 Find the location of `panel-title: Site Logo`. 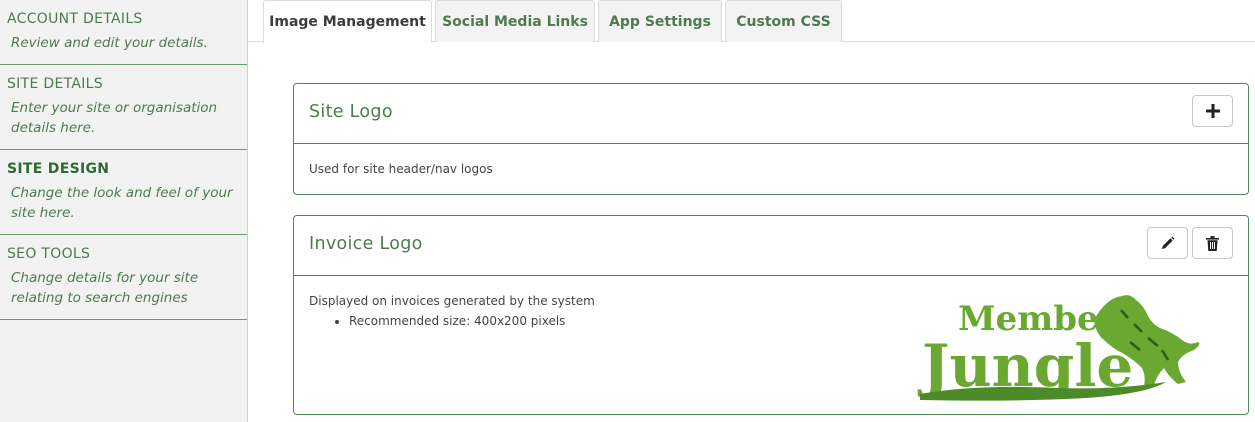

panel-title: Site Logo is located at coordinates (351, 112).